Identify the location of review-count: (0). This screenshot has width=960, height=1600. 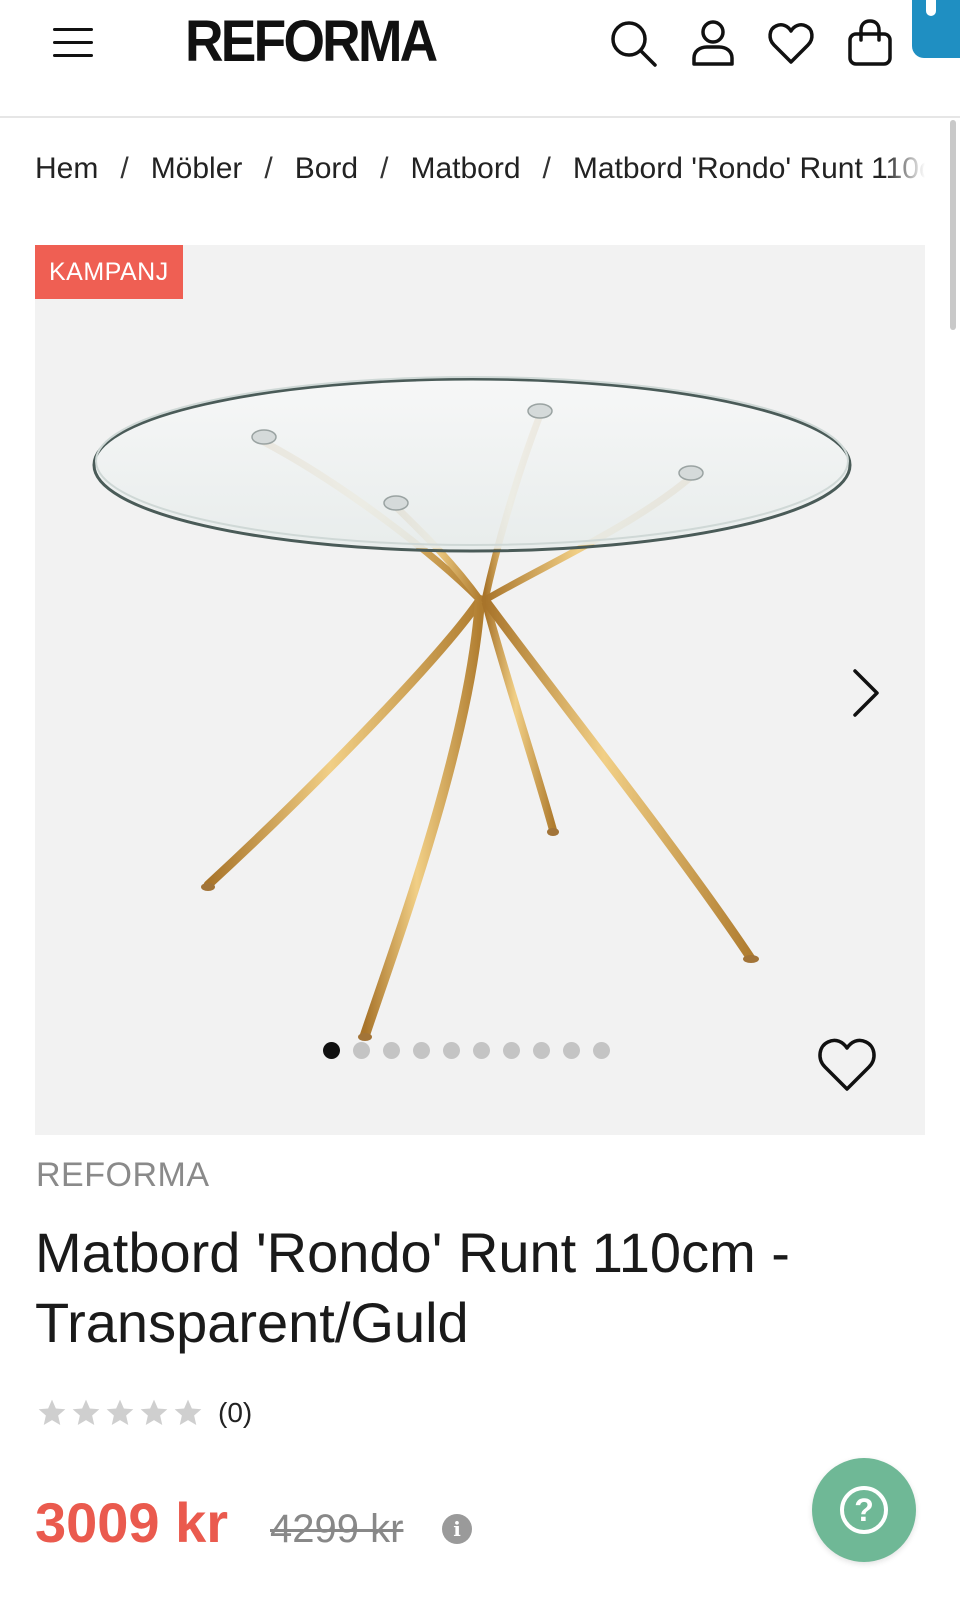
(235, 1413).